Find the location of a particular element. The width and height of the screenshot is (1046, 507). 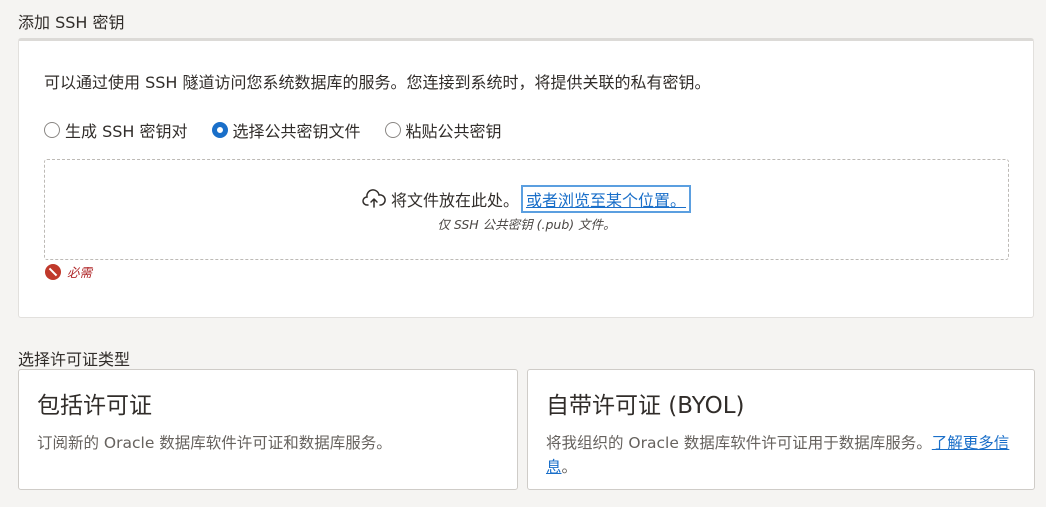

drop-text: 将文件放在此处。 is located at coordinates (454, 200).